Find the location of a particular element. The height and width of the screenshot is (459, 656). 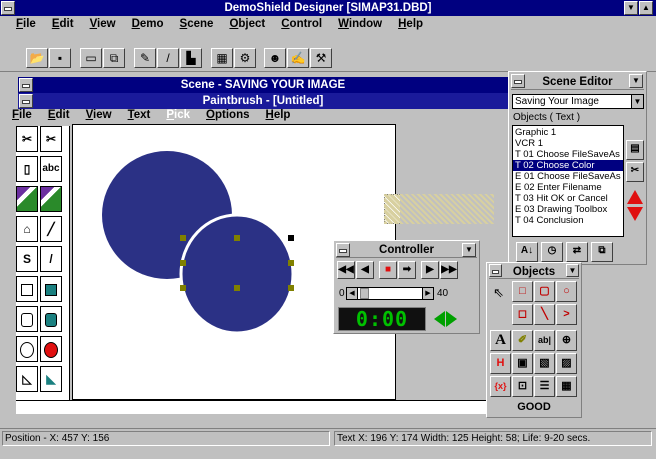

list-tool-icon: ☰ is located at coordinates (544, 386).